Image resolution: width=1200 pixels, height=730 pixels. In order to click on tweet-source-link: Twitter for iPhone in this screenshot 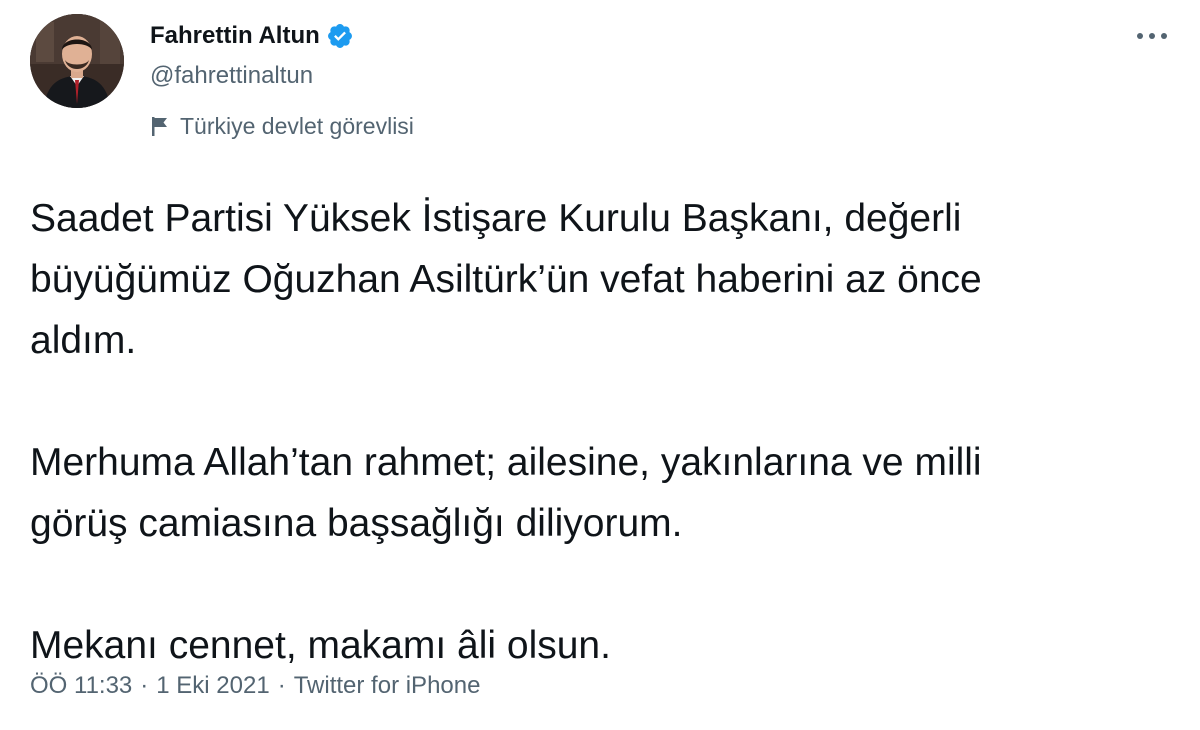, I will do `click(387, 686)`.